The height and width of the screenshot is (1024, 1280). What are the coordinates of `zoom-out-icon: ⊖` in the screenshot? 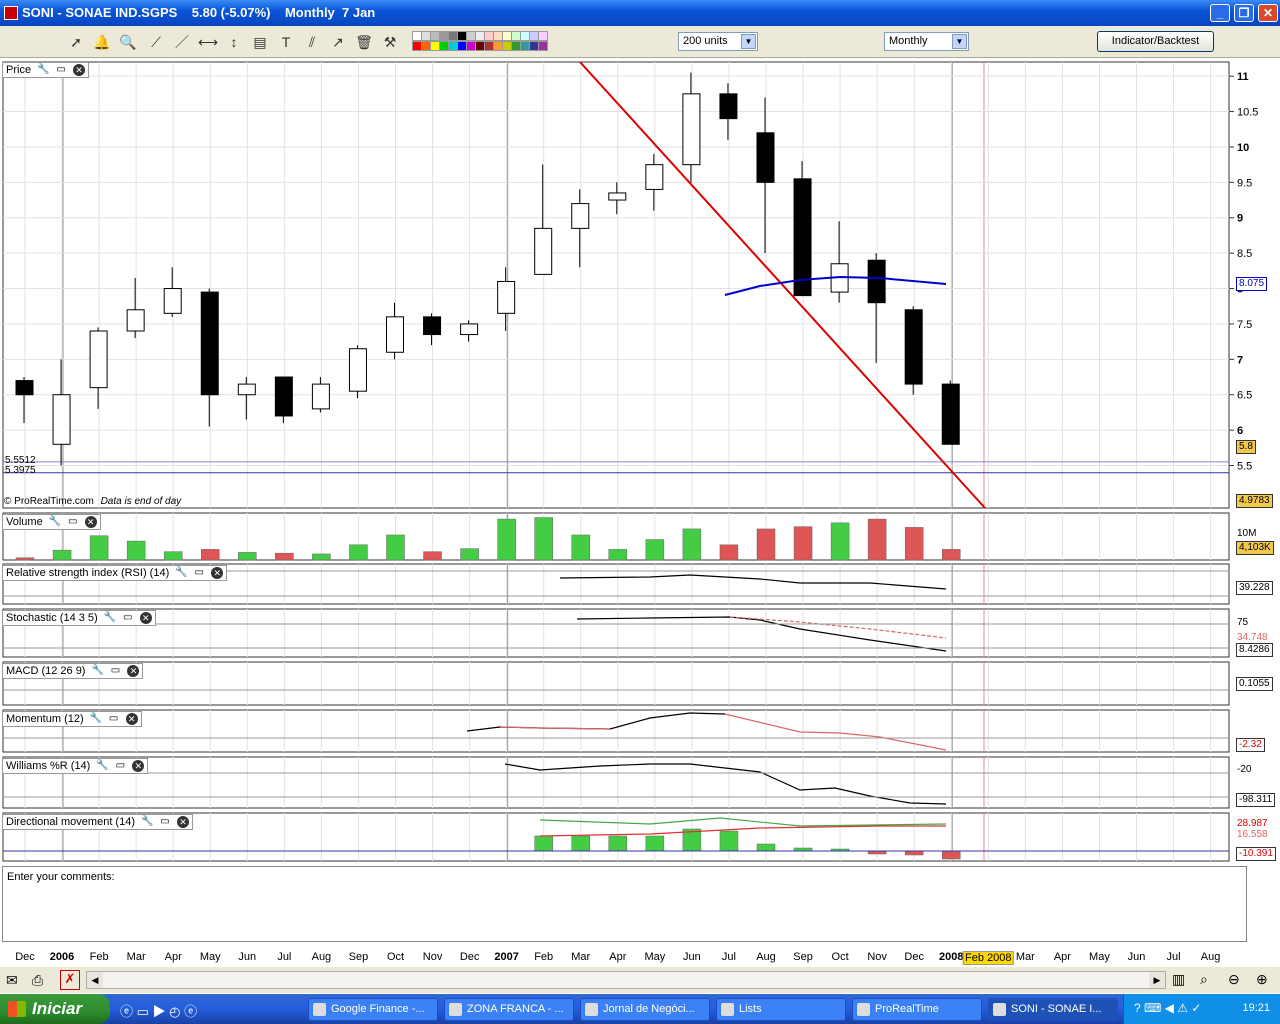 It's located at (1234, 979).